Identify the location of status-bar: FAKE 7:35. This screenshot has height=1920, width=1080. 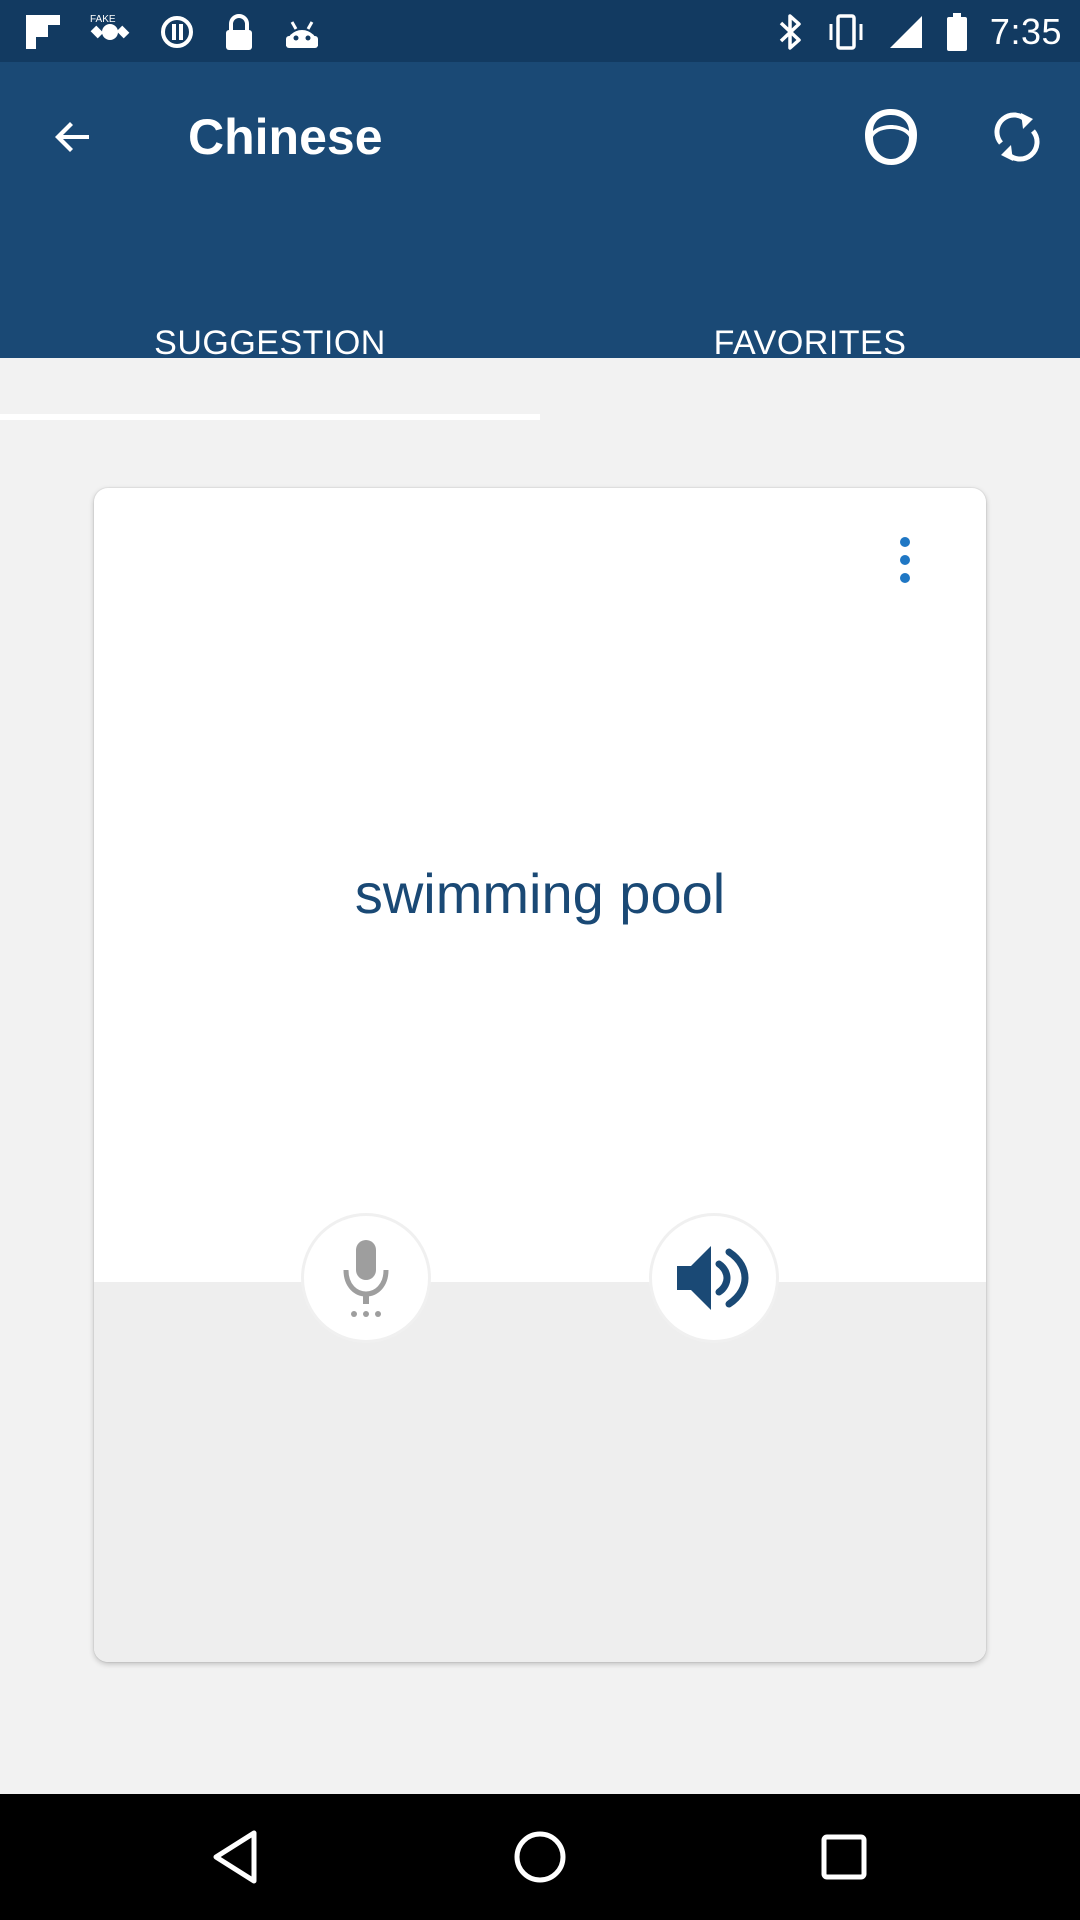
(540, 31).